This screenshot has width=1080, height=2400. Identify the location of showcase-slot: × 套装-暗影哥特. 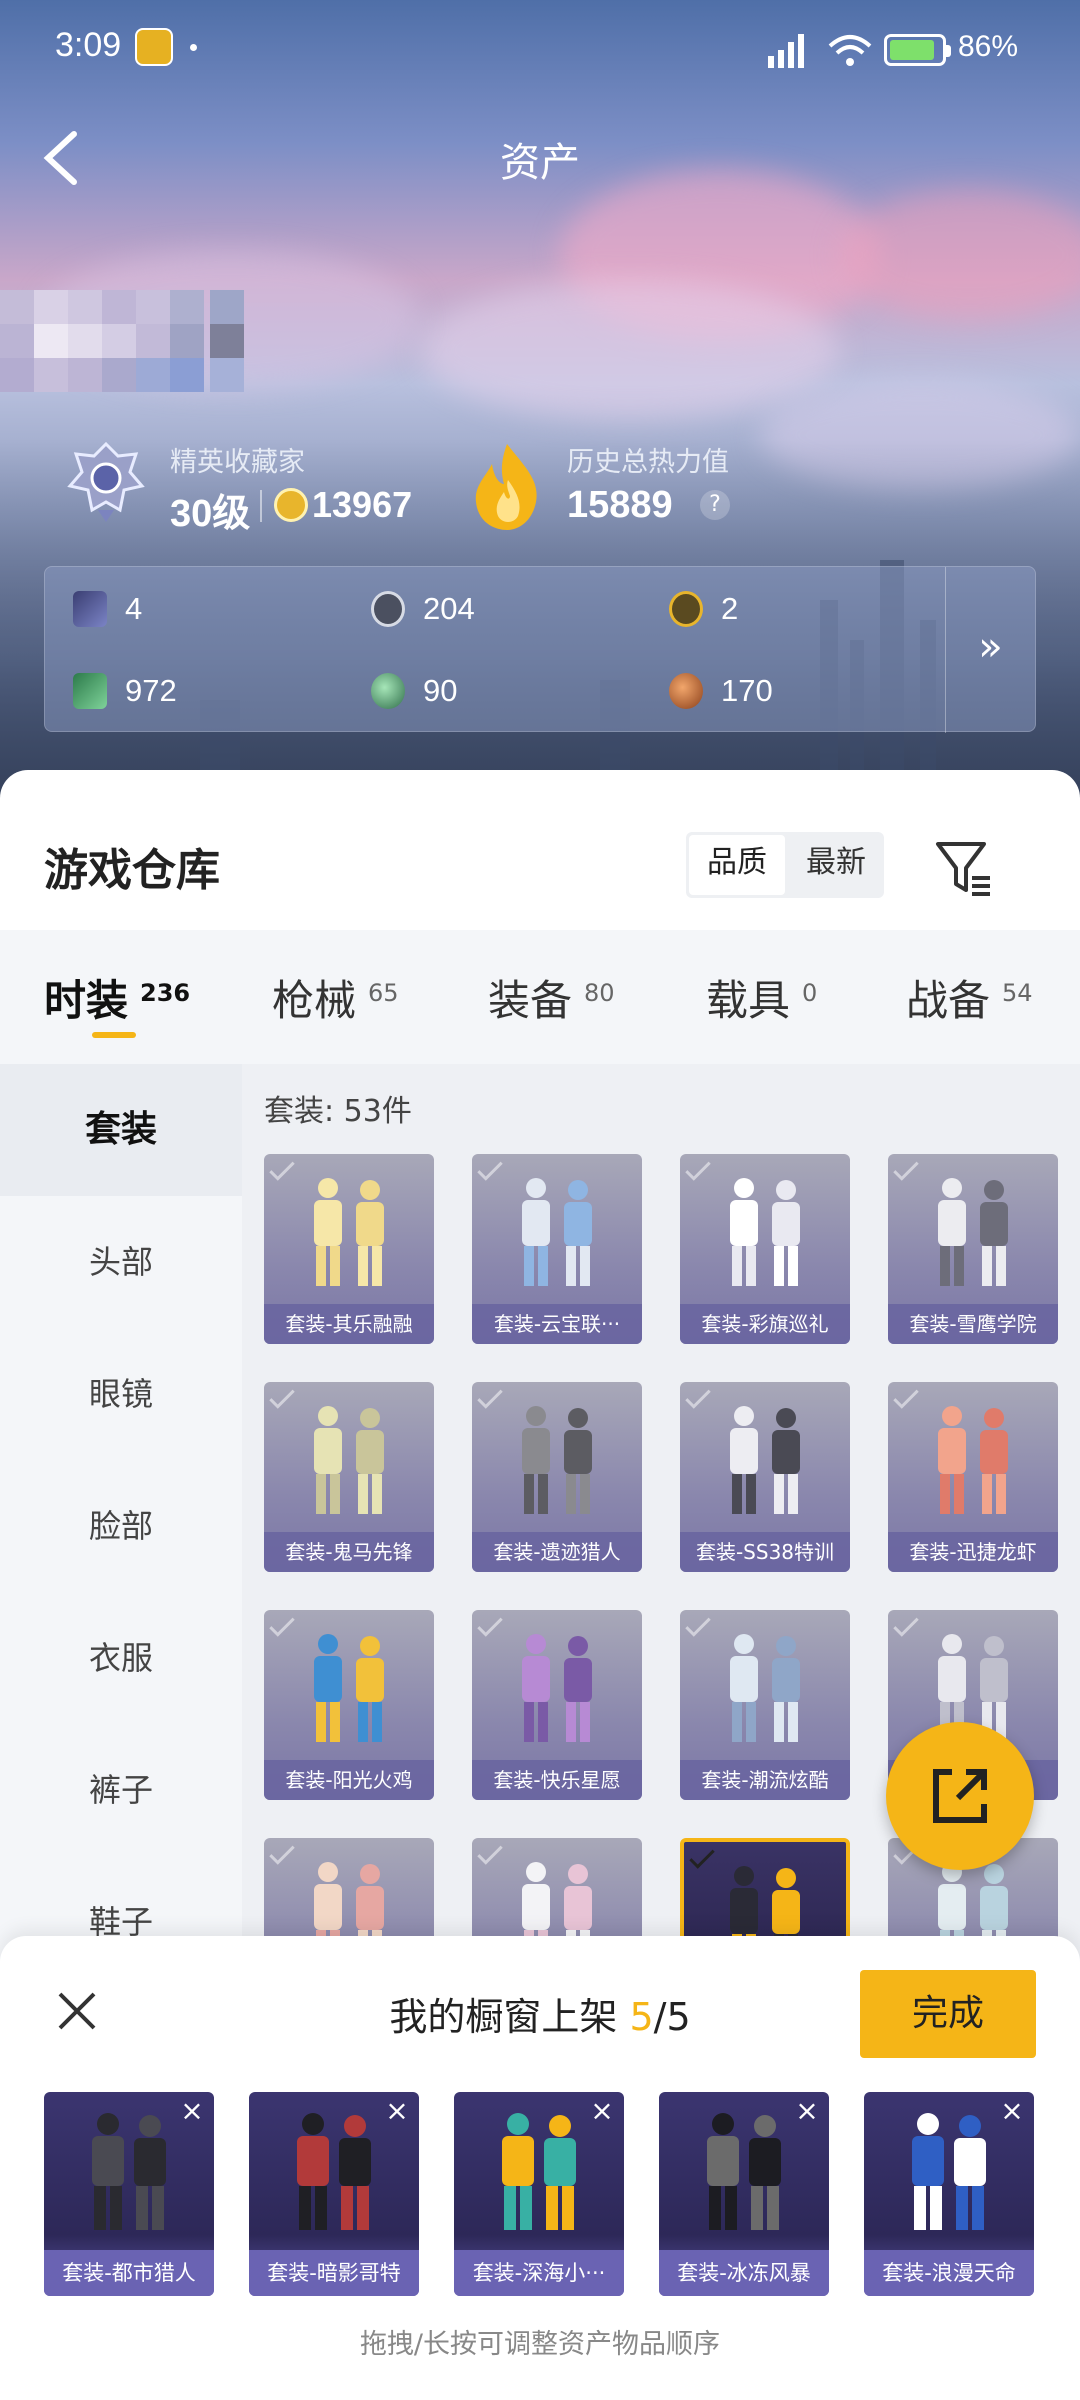
(334, 2194).